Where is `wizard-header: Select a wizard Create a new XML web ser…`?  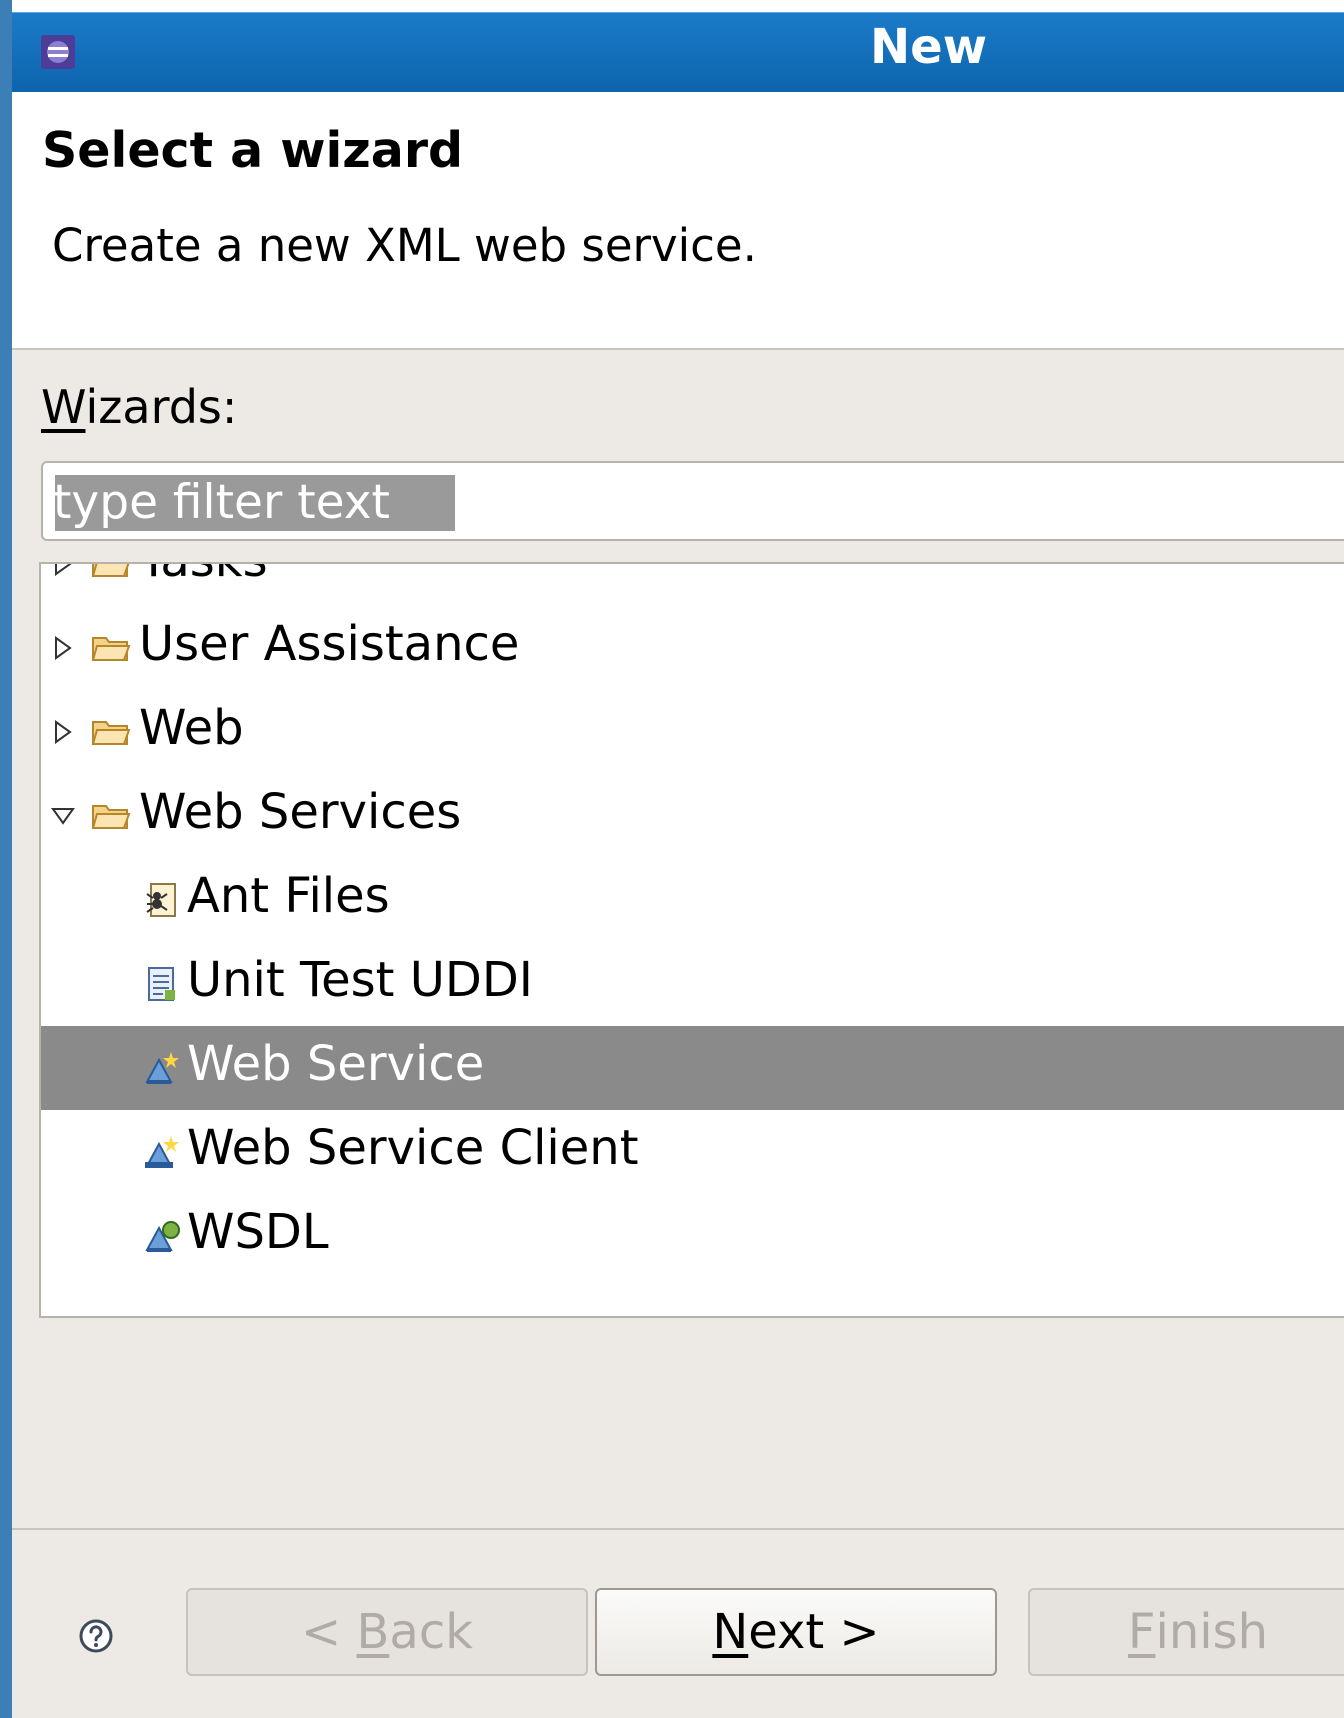
wizard-header: Select a wizard Create a new XML web ser… is located at coordinates (678, 221).